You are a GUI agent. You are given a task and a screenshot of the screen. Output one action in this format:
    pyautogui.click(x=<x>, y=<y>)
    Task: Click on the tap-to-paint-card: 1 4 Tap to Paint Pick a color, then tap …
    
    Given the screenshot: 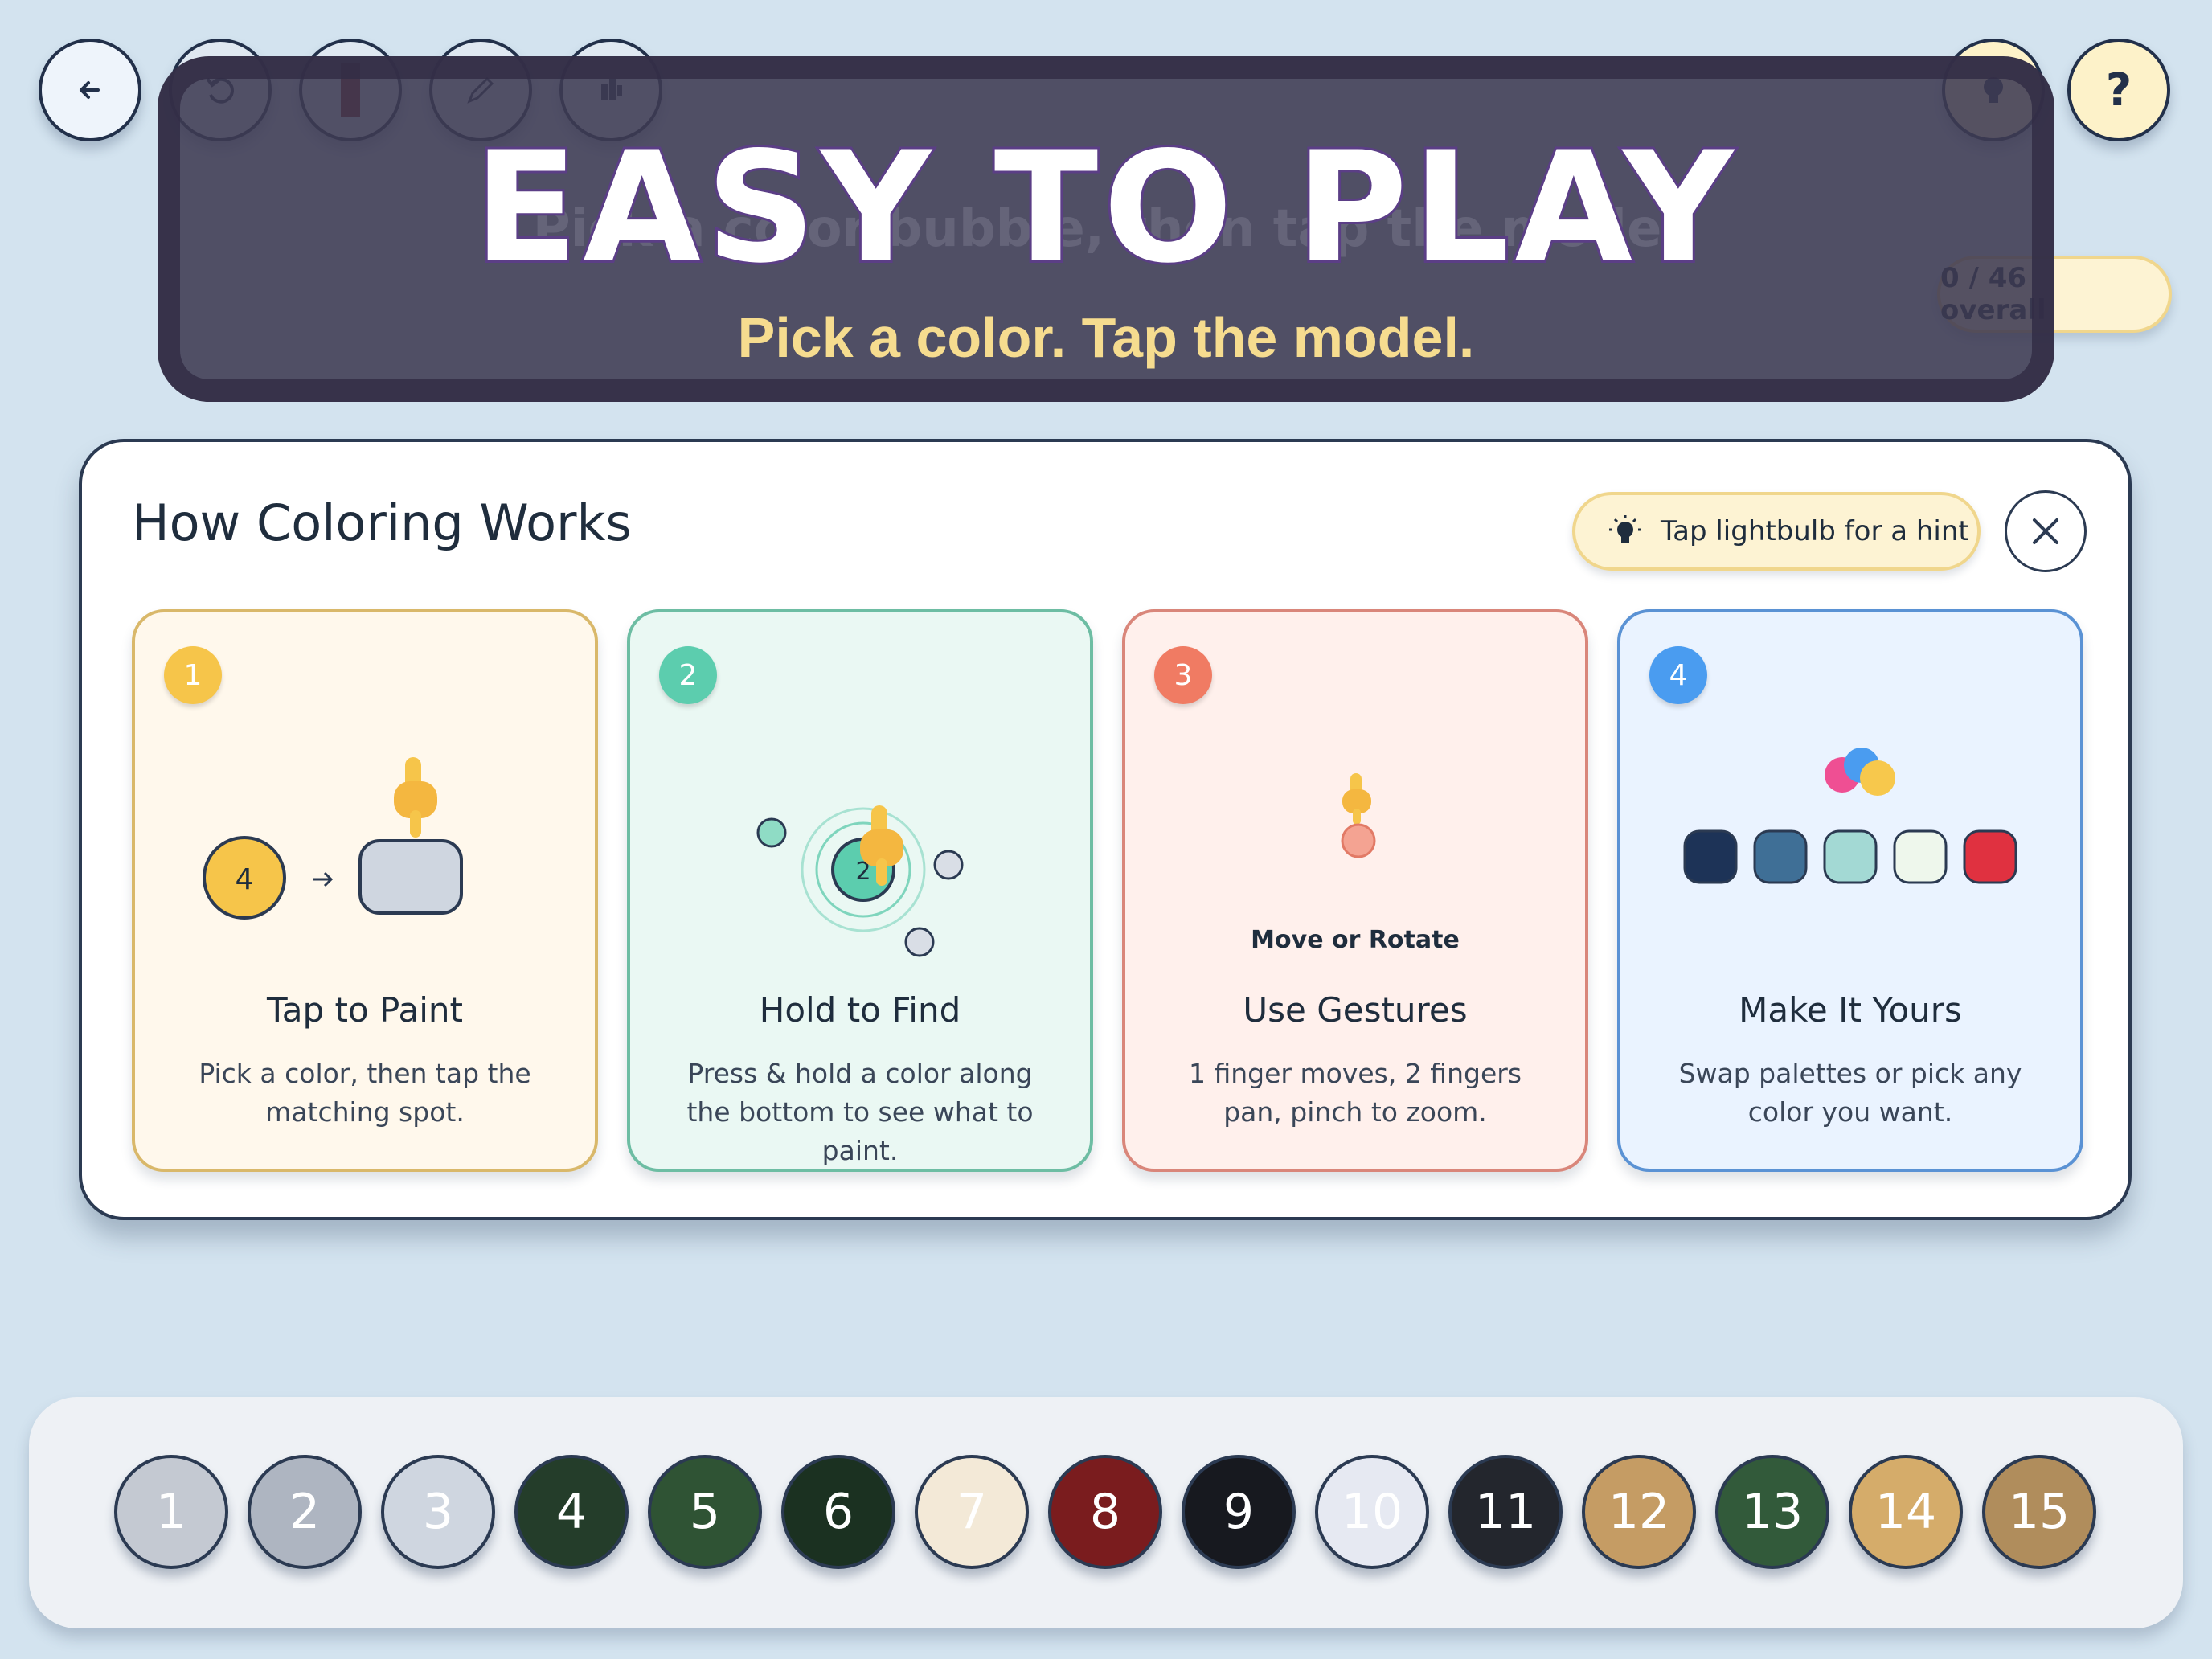 What is the action you would take?
    pyautogui.click(x=365, y=890)
    